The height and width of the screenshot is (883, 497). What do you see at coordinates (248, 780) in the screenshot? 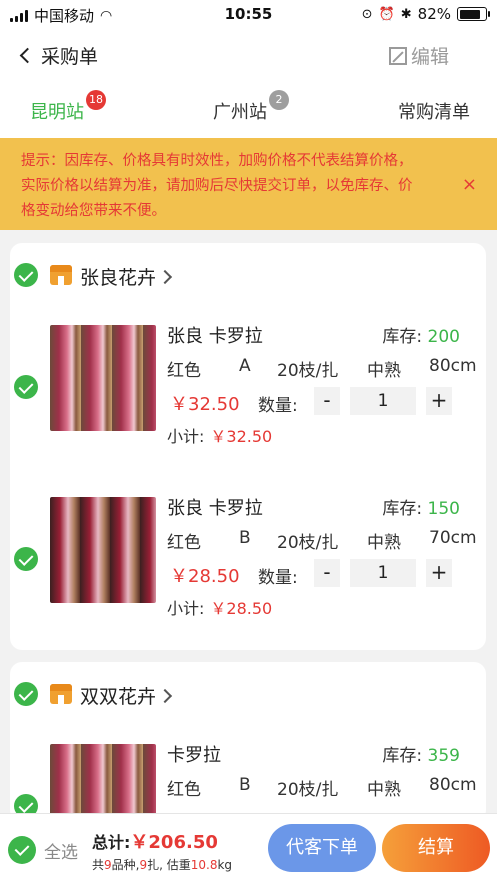
I see `cart-item: 卡罗拉 库存: 359 红色 B 20枝/扎 中熟 80cm` at bounding box center [248, 780].